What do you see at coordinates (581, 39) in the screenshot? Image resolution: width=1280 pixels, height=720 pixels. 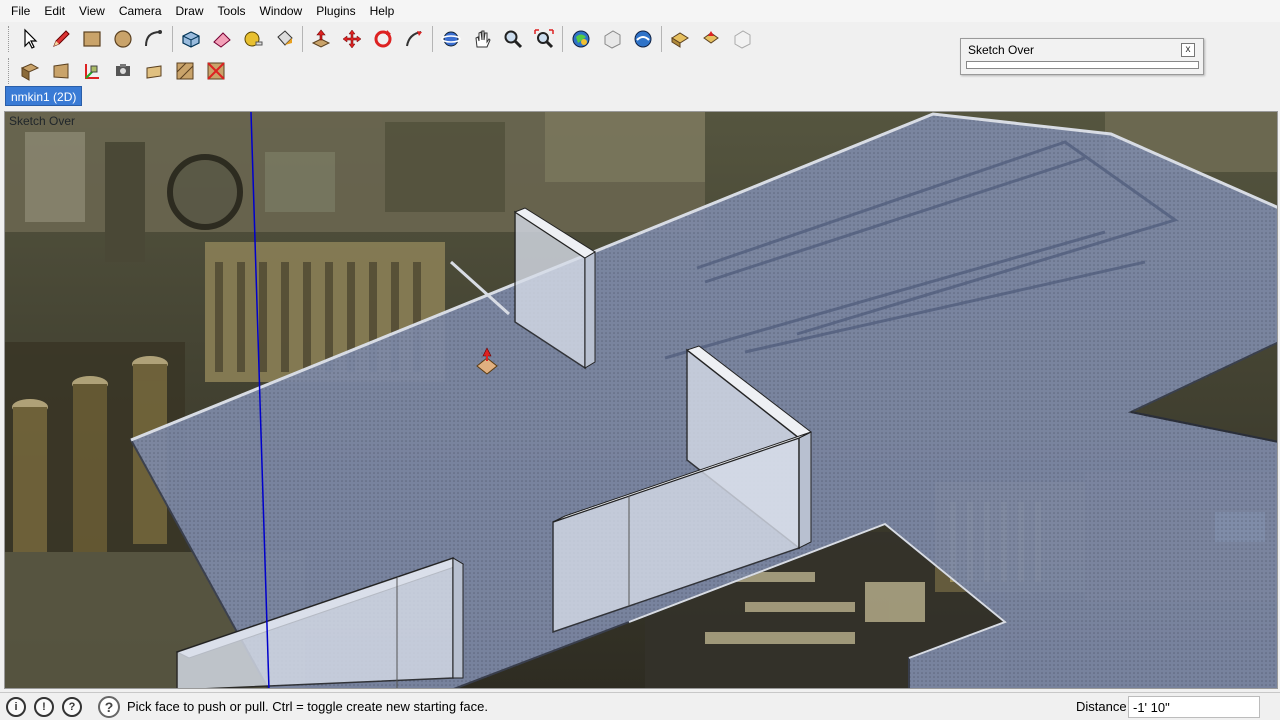 I see `get-models-icon` at bounding box center [581, 39].